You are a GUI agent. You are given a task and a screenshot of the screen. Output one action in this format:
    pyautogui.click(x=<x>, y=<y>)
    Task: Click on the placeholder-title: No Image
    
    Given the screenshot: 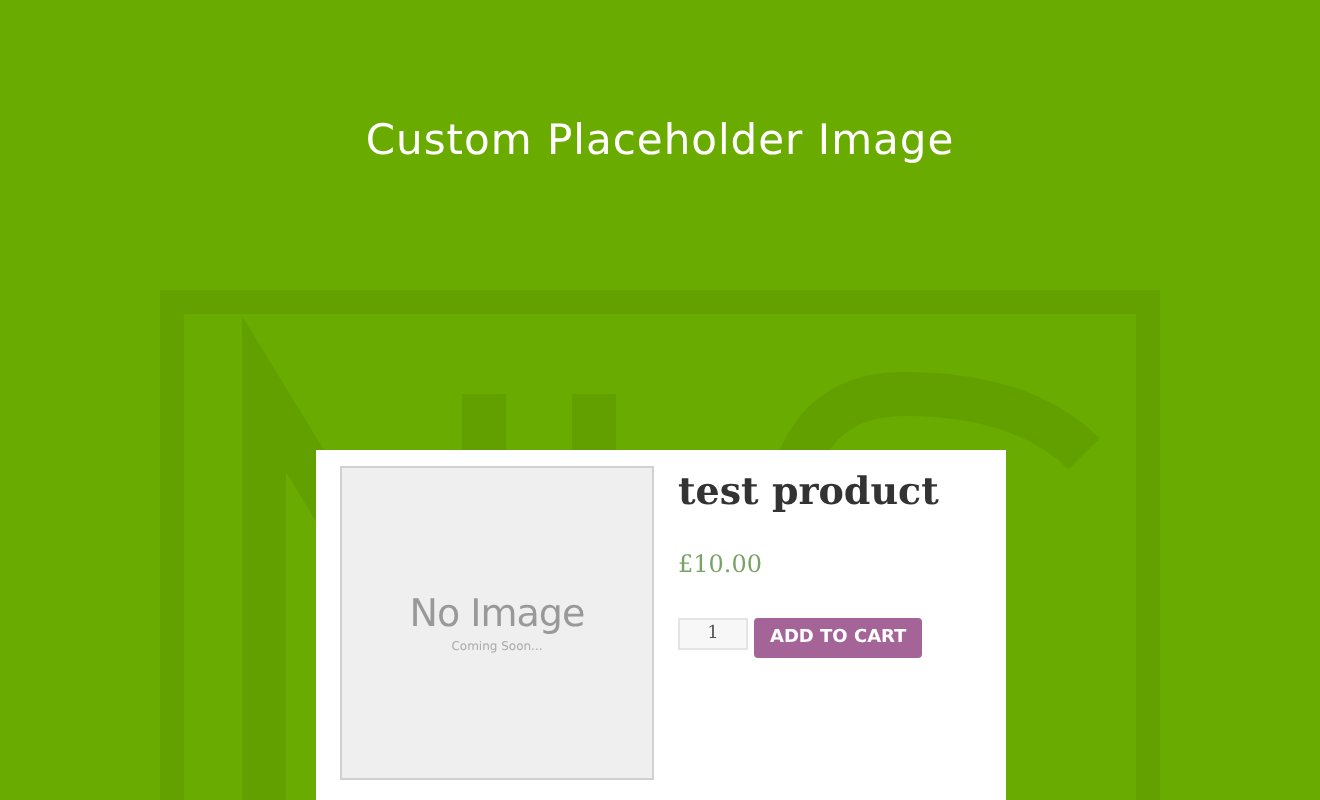 What is the action you would take?
    pyautogui.click(x=497, y=614)
    